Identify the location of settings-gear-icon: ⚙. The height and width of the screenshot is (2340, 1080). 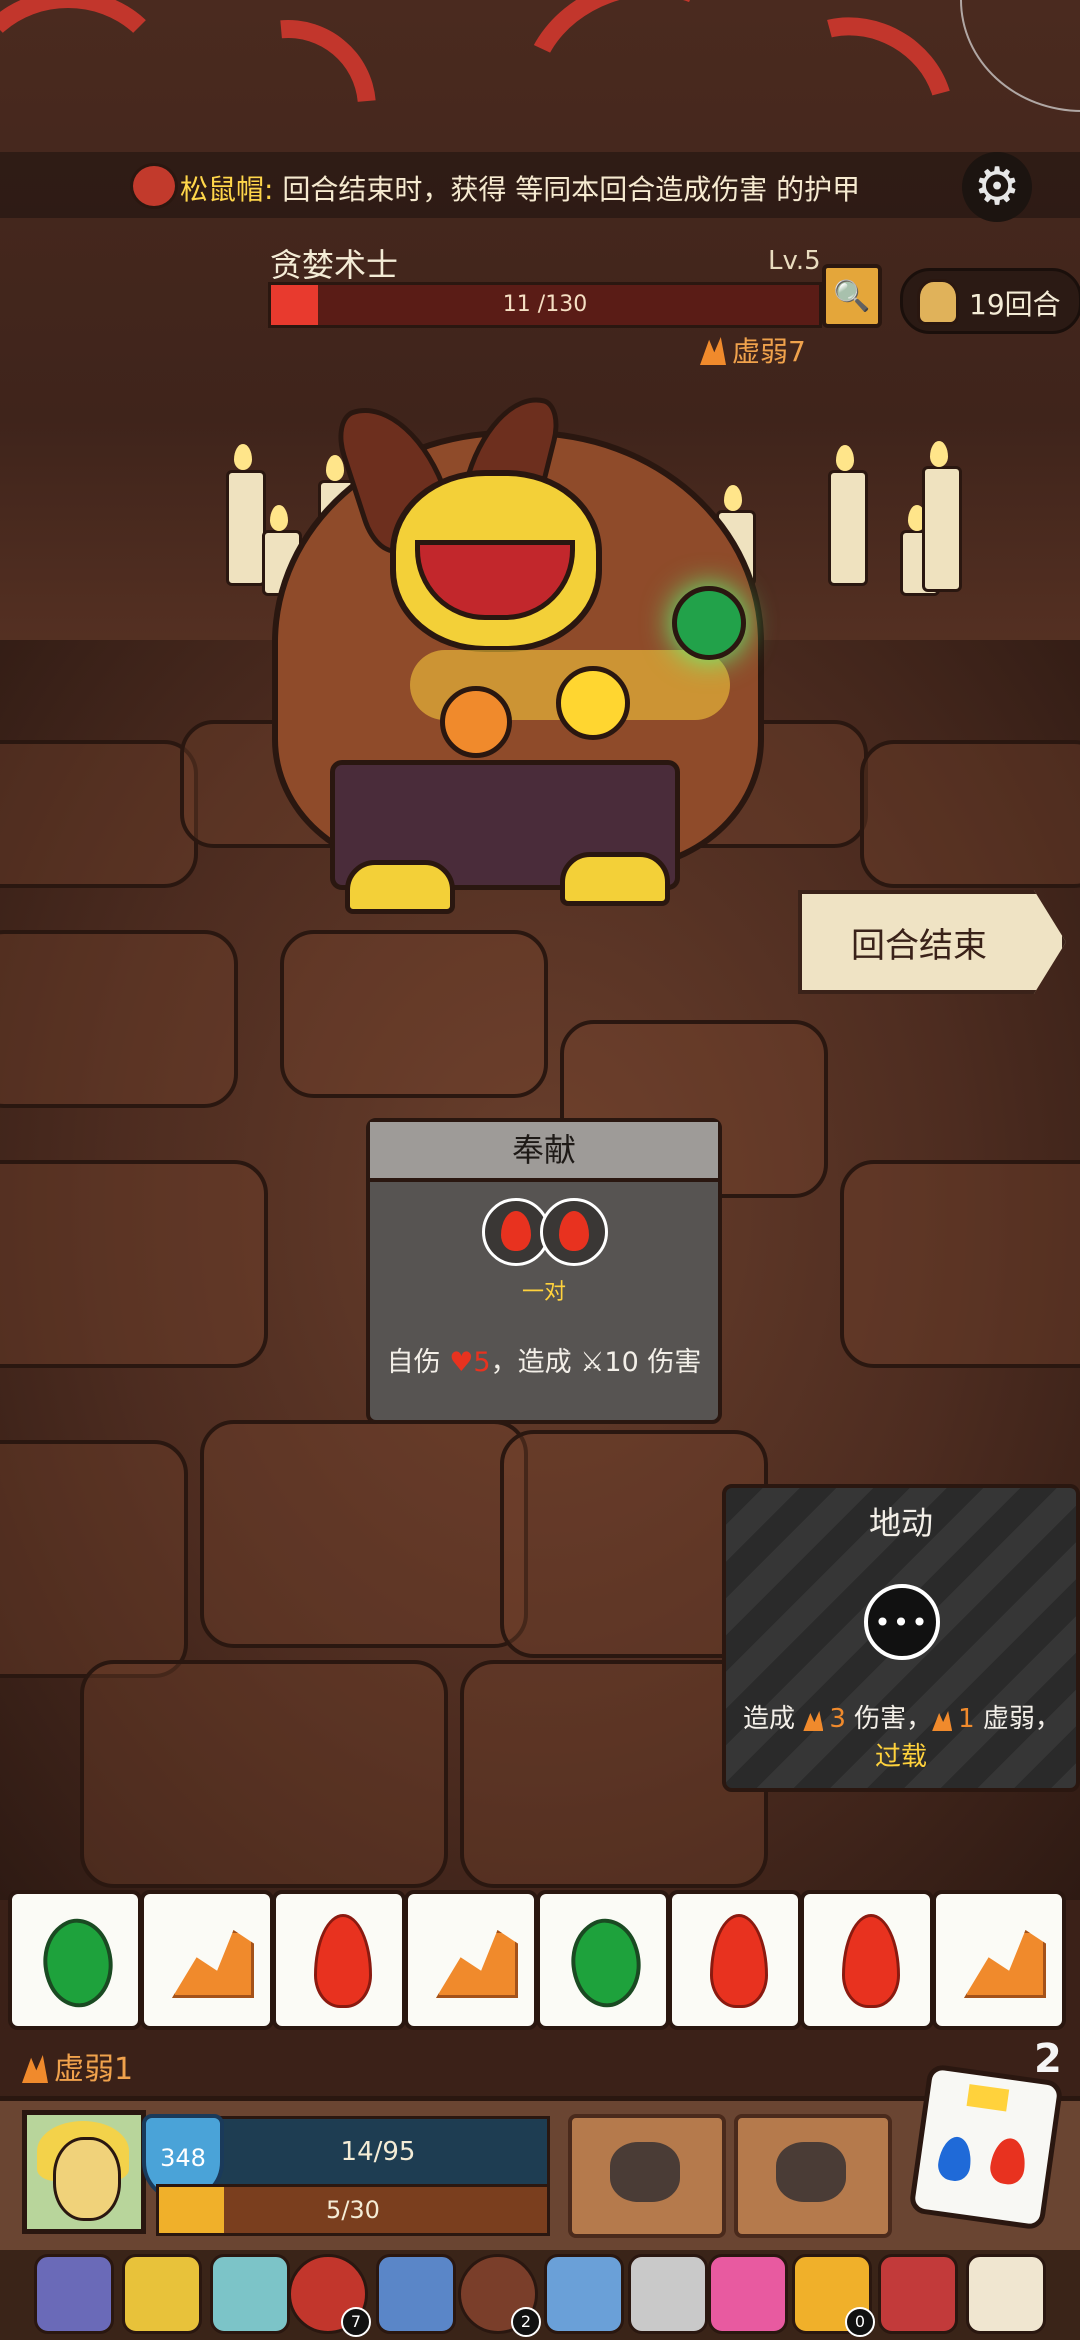
(997, 187).